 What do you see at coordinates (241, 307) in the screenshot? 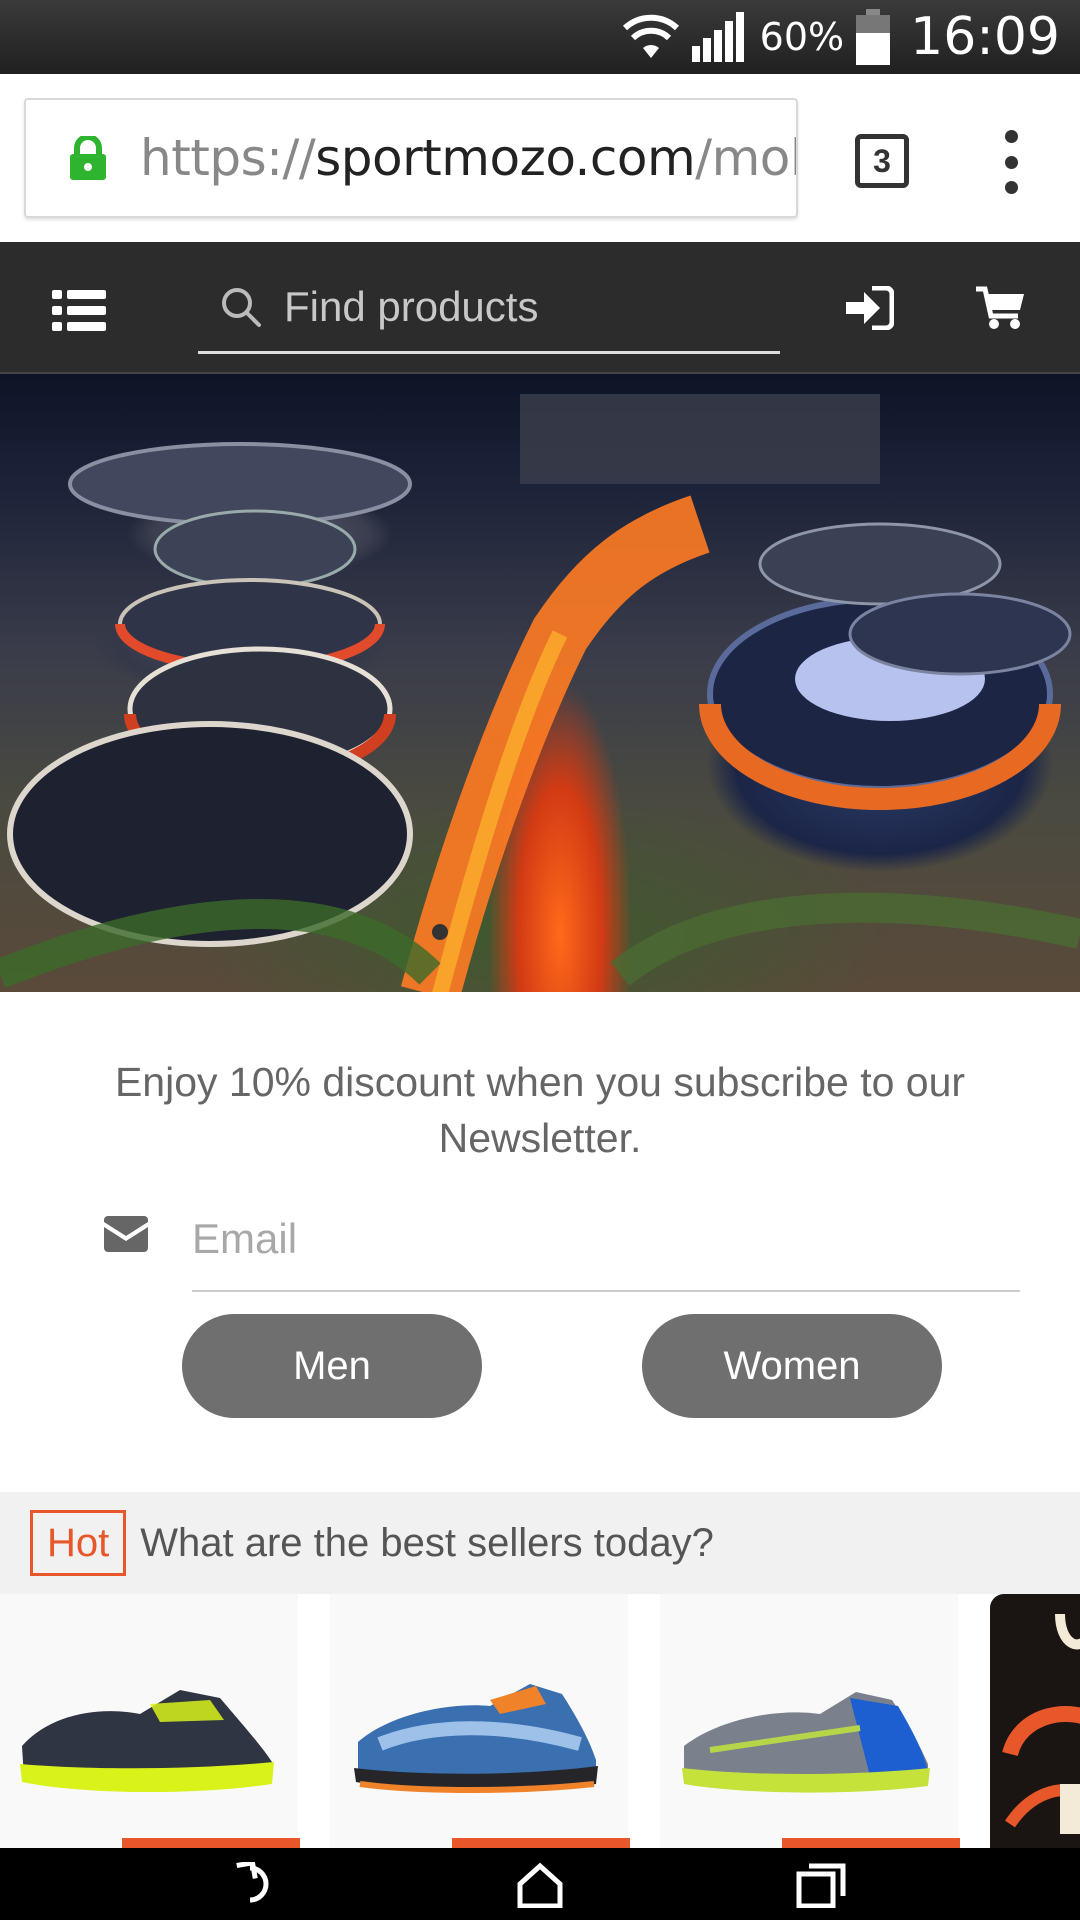
I see `search-icon` at bounding box center [241, 307].